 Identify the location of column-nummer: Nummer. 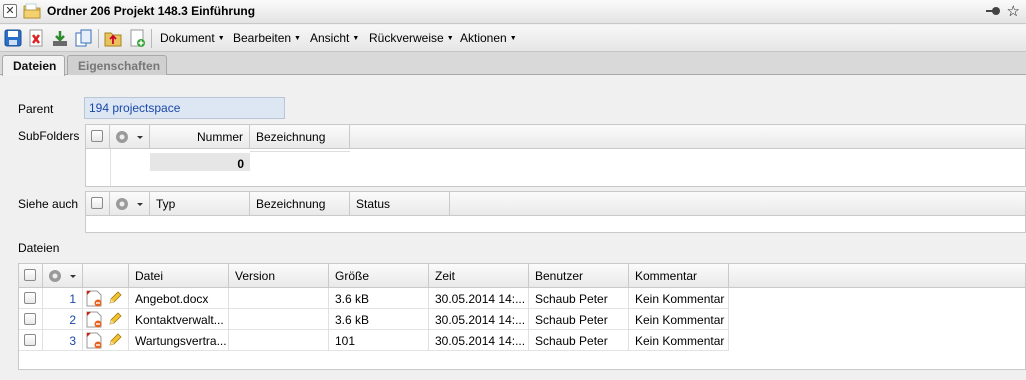
(200, 137).